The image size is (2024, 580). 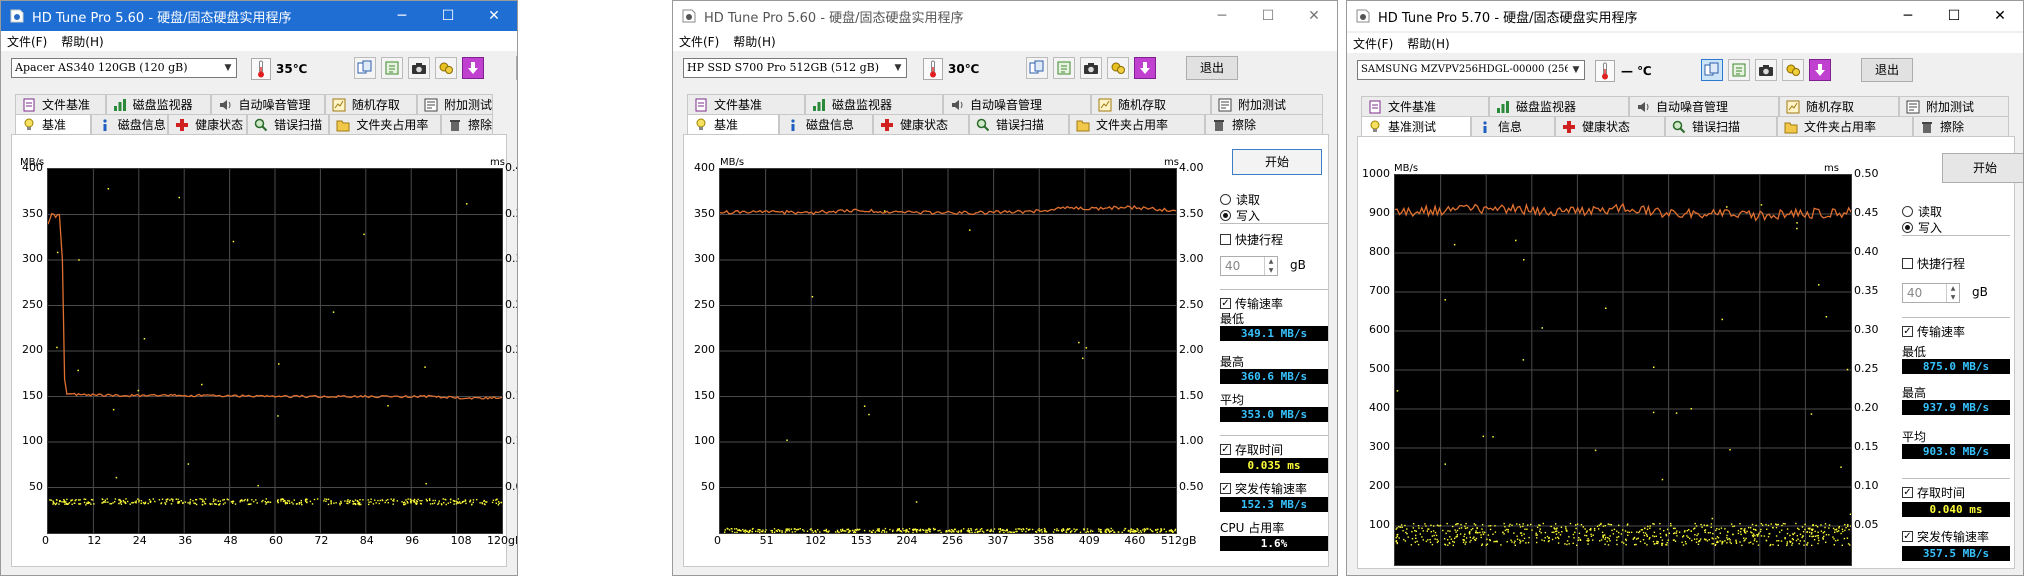 What do you see at coordinates (1685, 16) in the screenshot?
I see `title-bar: HD Tune Pro 5.70 - 硬盘/固态硬盘实用程序 ─ ☐ ✕` at bounding box center [1685, 16].